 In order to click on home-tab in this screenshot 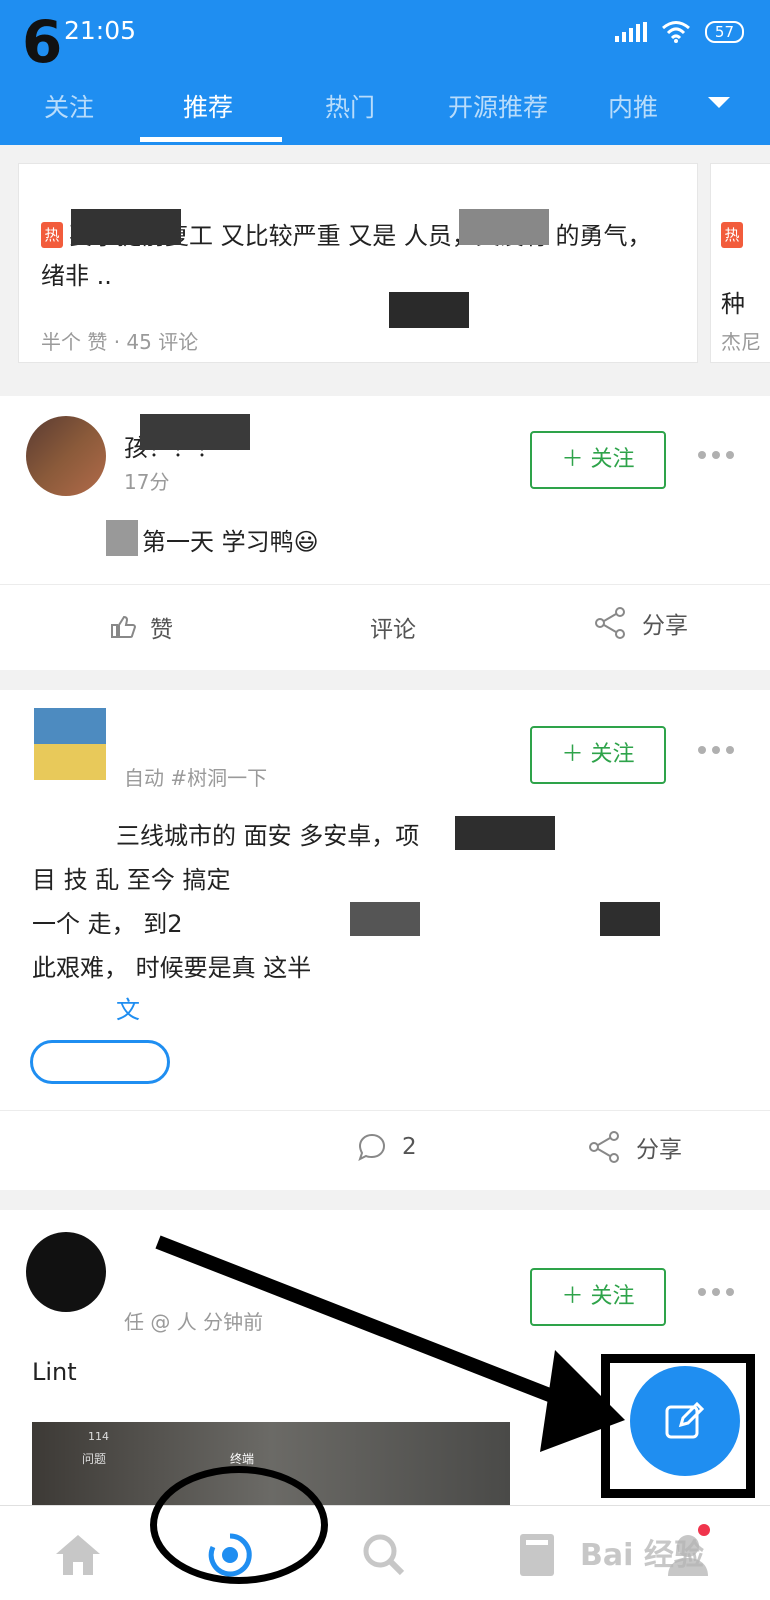, I will do `click(78, 1555)`.